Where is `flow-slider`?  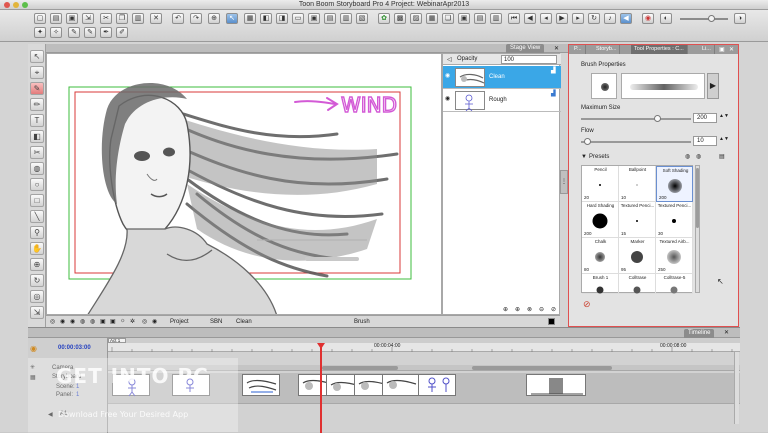 flow-slider is located at coordinates (636, 141).